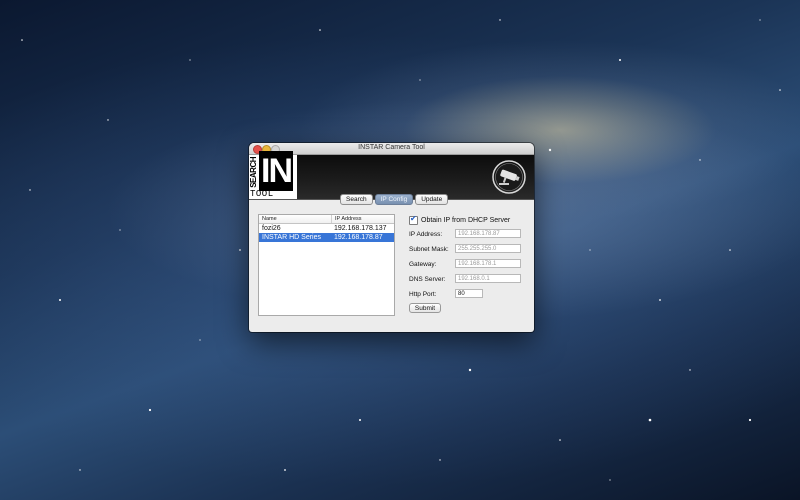 Image resolution: width=800 pixels, height=500 pixels. Describe the element at coordinates (295, 219) in the screenshot. I see `column-header-name: Name` at that location.